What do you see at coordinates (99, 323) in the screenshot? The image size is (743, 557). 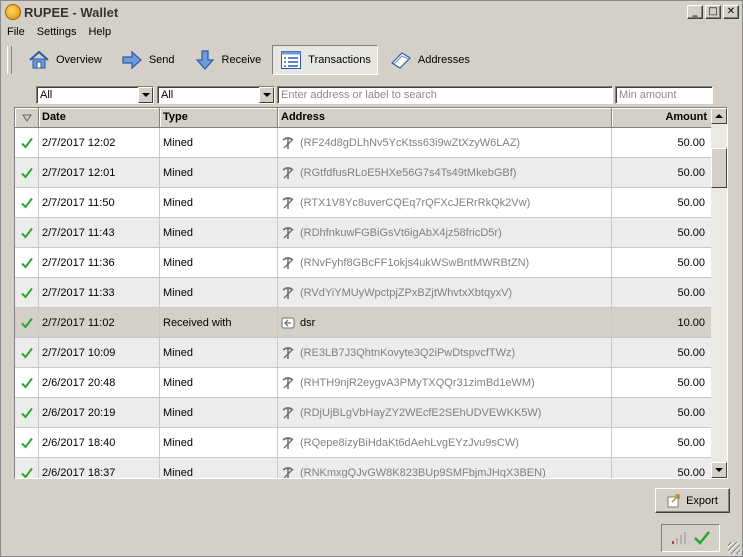 I see `date-cell: 2/7/2017 11:02` at bounding box center [99, 323].